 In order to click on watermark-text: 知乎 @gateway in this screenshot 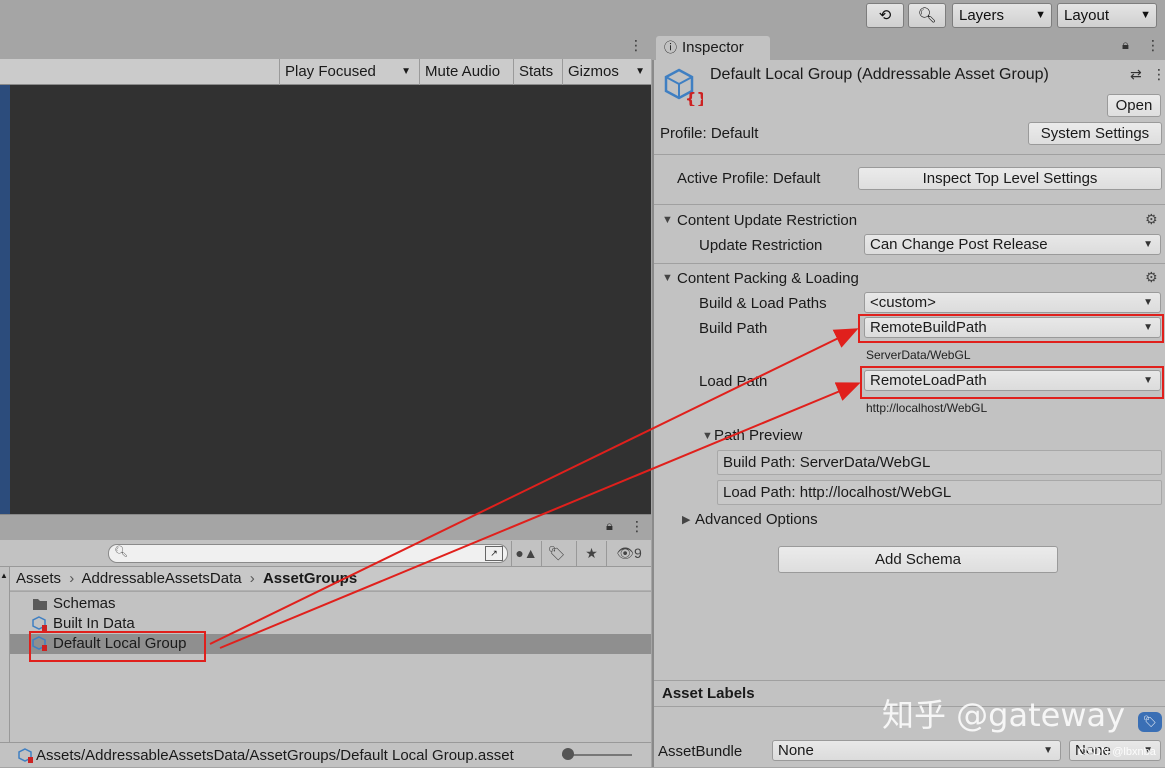, I will do `click(1004, 715)`.